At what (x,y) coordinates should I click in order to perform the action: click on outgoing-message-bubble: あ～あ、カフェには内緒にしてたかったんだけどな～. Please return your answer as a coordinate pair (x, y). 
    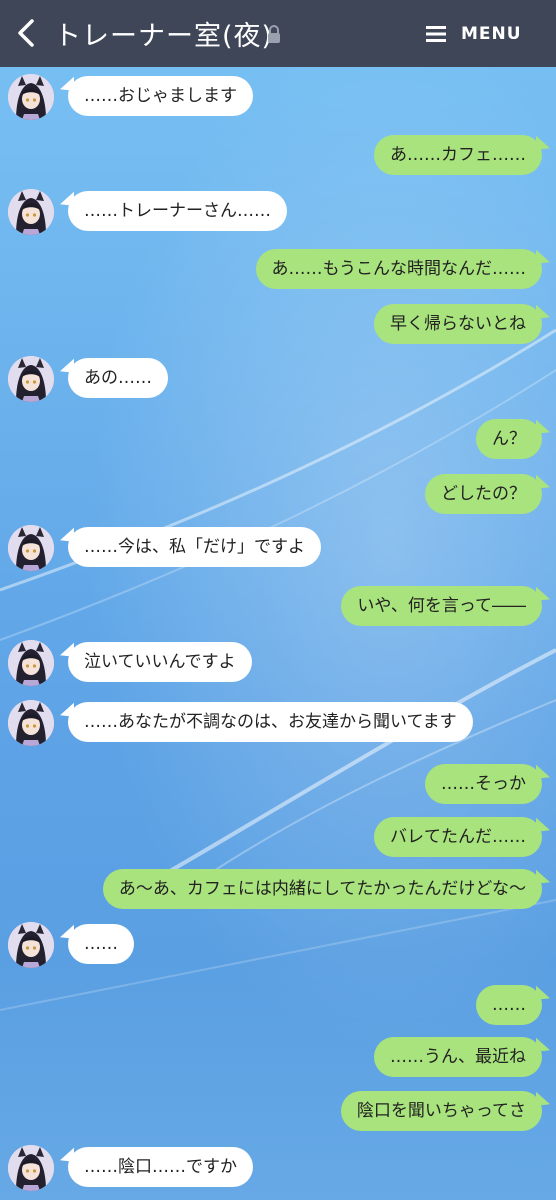
    Looking at the image, I should click on (322, 889).